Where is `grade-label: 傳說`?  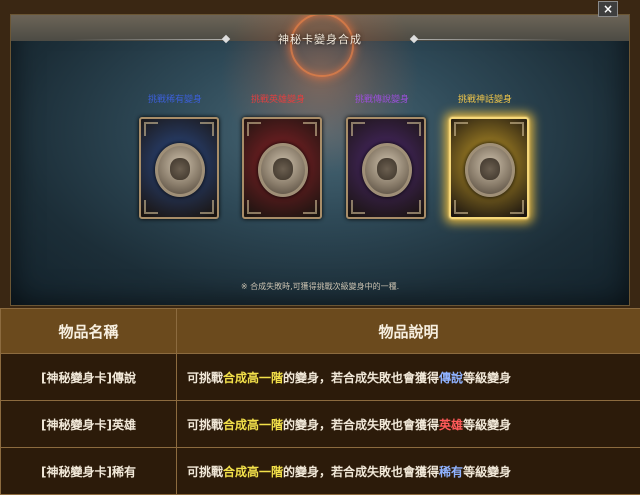 grade-label: 傳說 is located at coordinates (451, 378).